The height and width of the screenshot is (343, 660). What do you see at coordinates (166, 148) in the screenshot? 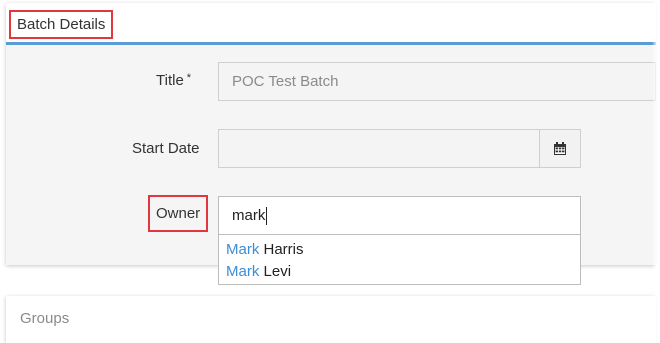
I see `start-date-label: Start Date` at bounding box center [166, 148].